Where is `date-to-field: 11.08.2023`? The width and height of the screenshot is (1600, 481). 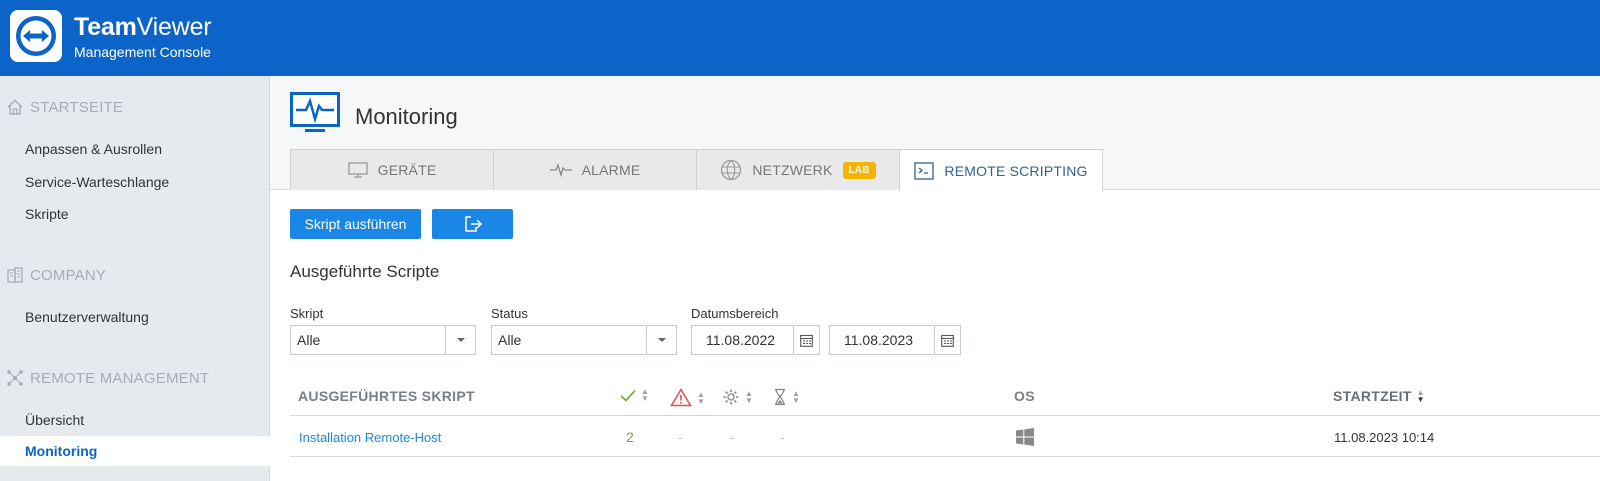
date-to-field: 11.08.2023 is located at coordinates (895, 340).